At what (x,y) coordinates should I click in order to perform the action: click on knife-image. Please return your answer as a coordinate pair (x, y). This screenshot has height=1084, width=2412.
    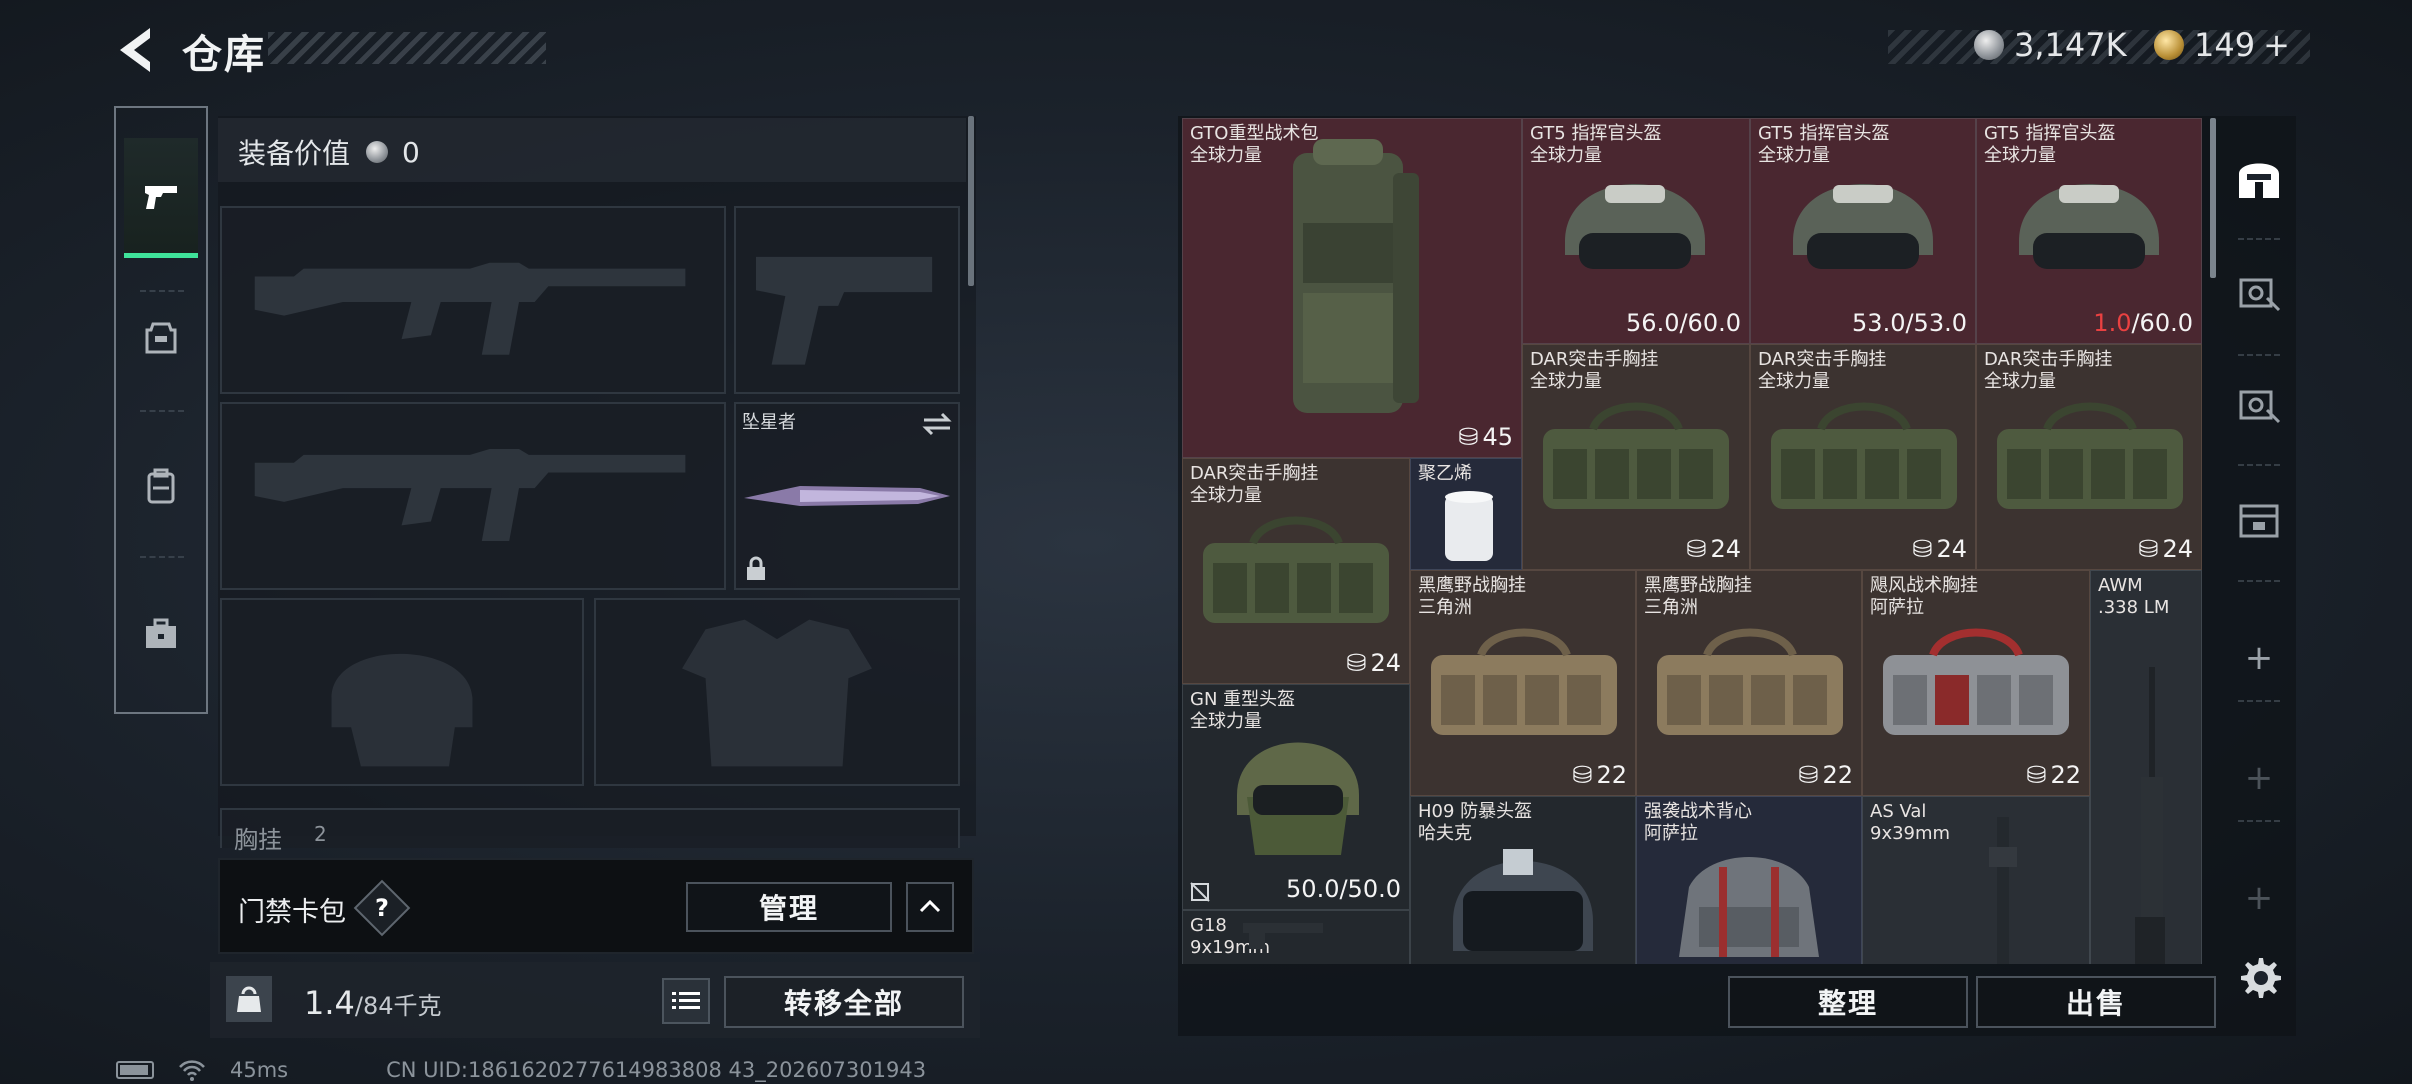
    Looking at the image, I should click on (847, 496).